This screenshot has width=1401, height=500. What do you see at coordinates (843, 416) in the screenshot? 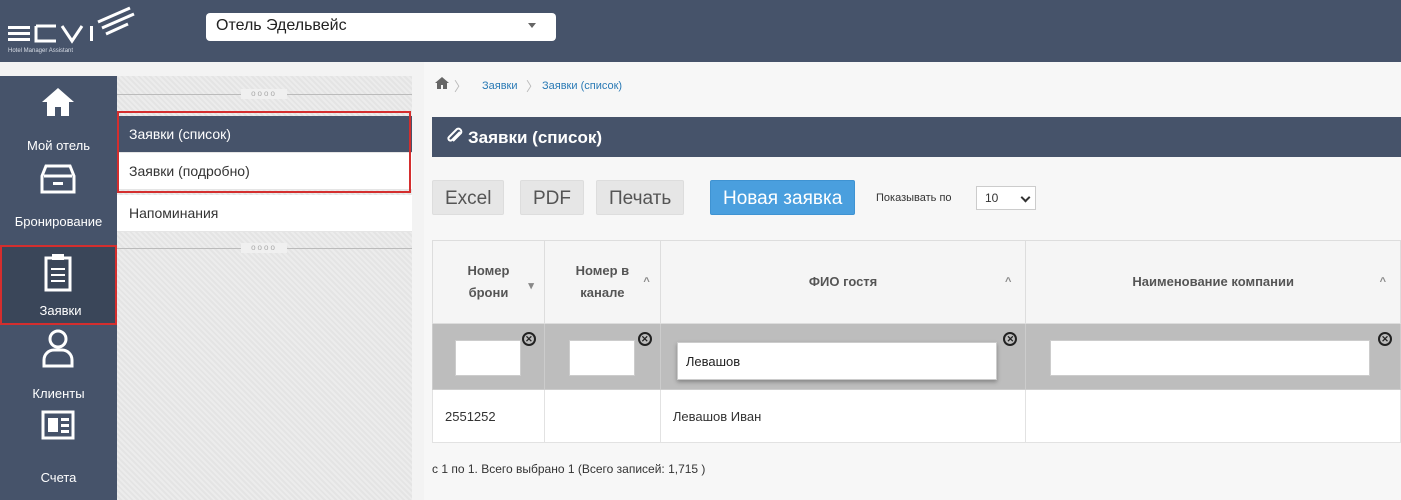
I see `cell-guest-name: Левашов Иван` at bounding box center [843, 416].